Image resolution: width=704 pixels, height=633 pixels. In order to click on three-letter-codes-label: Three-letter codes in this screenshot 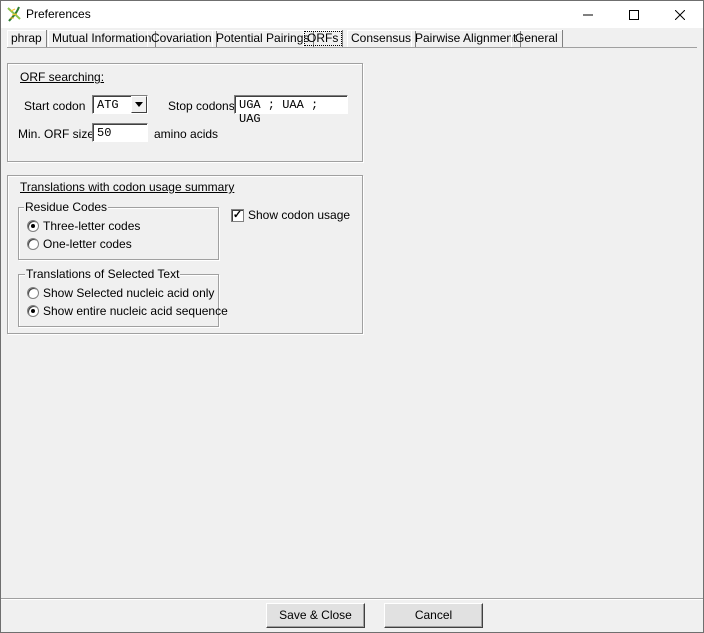, I will do `click(91, 226)`.